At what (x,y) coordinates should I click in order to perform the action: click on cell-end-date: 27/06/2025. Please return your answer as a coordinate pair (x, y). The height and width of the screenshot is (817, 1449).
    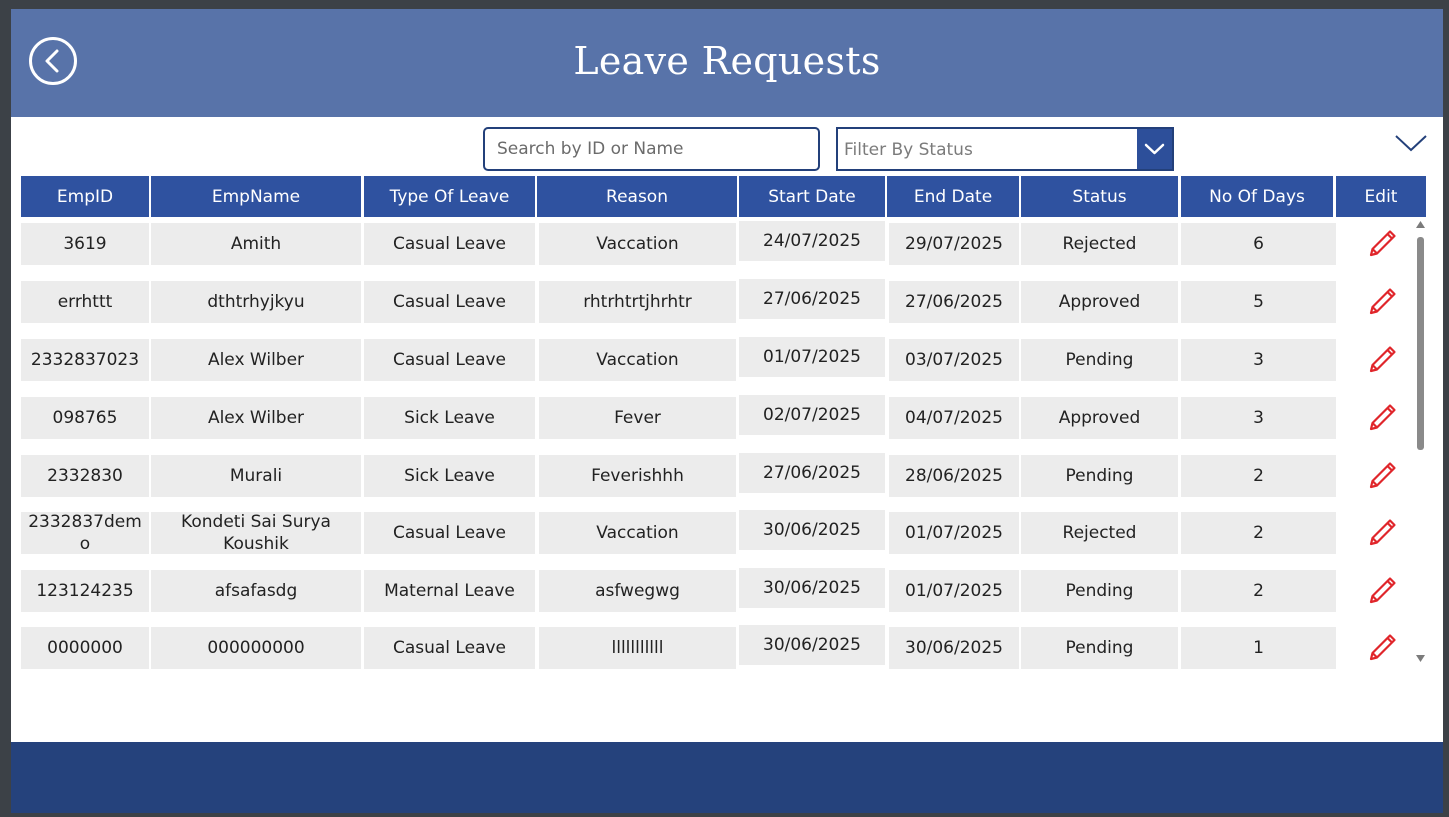
    Looking at the image, I should click on (954, 302).